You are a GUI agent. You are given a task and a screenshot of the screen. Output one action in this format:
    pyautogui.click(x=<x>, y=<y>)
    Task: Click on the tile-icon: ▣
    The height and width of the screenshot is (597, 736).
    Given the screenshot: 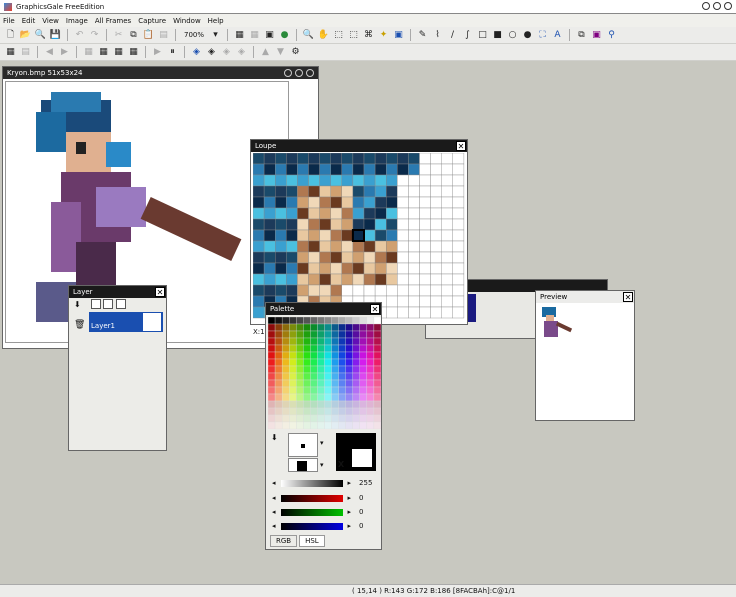 What is the action you would take?
    pyautogui.click(x=269, y=35)
    